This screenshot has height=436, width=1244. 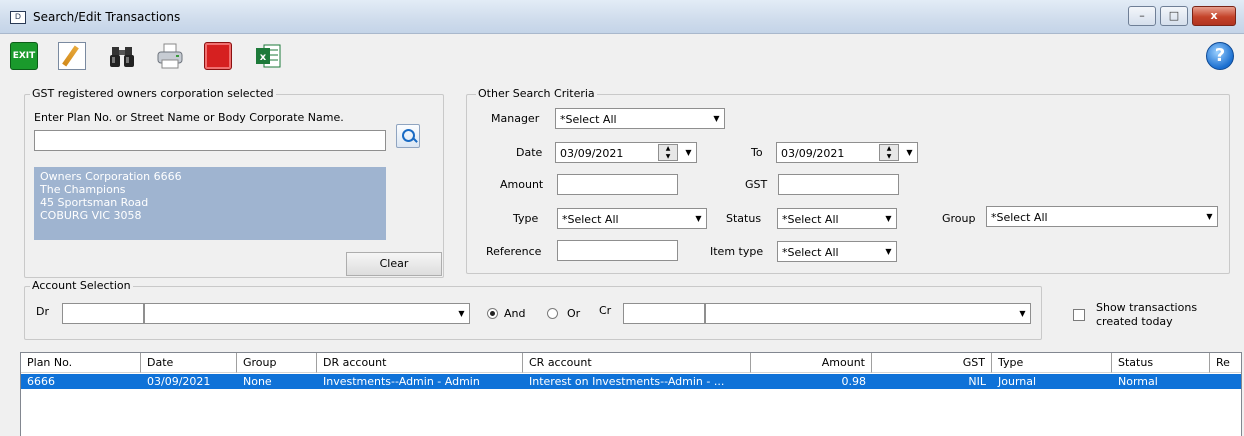 I want to click on show-today-label: Show transactions created today, so click(x=1146, y=315).